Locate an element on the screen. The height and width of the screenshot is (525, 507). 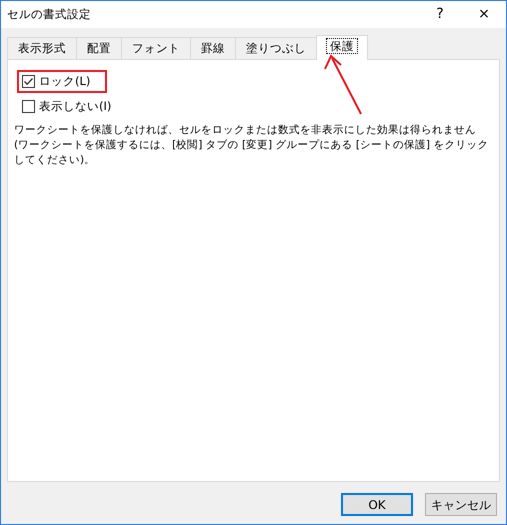
window-title: セルの書式設定 is located at coordinates (49, 14).